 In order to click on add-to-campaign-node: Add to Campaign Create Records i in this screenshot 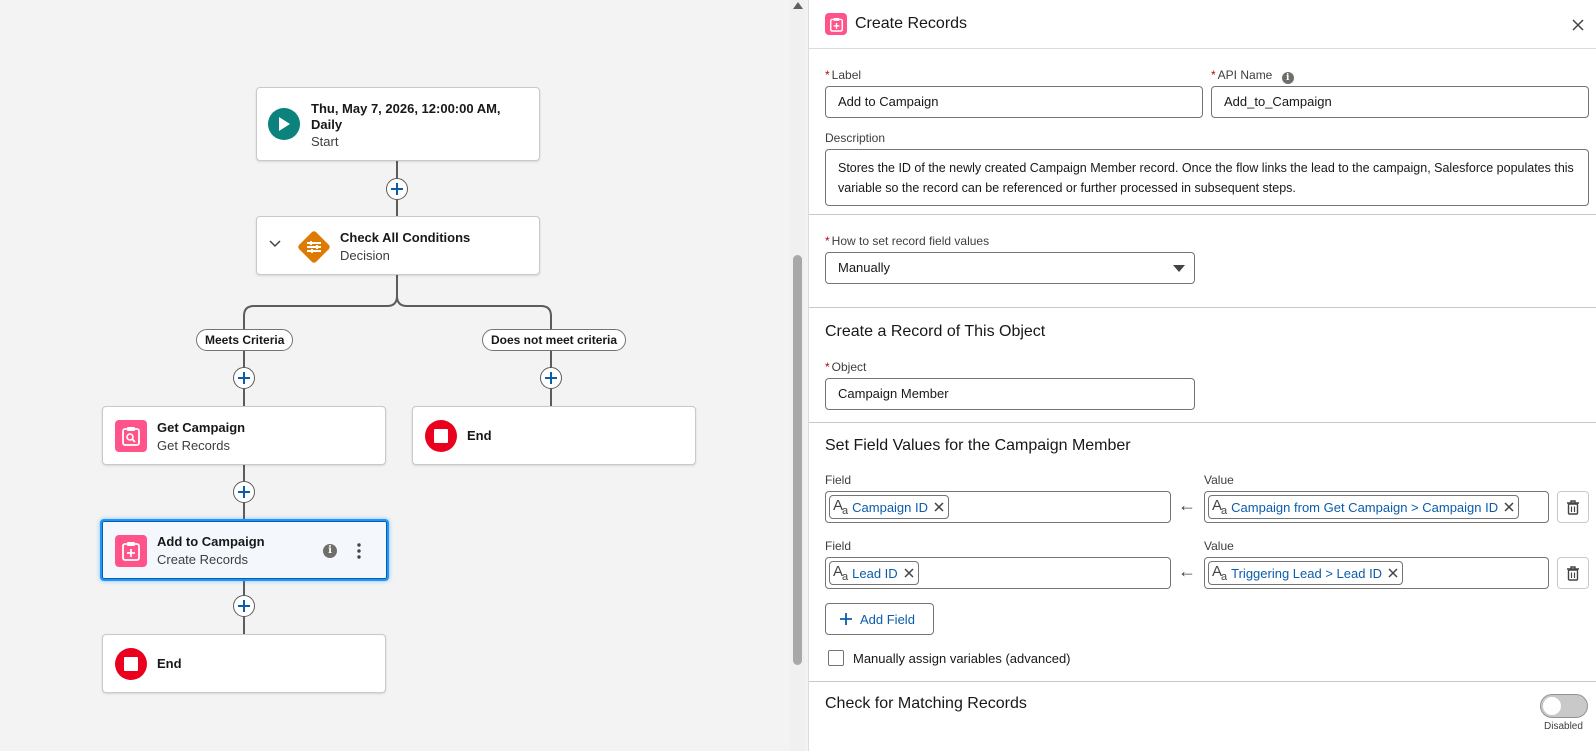, I will do `click(244, 550)`.